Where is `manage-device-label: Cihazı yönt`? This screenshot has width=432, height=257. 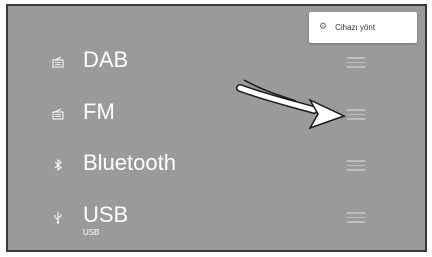
manage-device-label: Cihazı yönt is located at coordinates (355, 27).